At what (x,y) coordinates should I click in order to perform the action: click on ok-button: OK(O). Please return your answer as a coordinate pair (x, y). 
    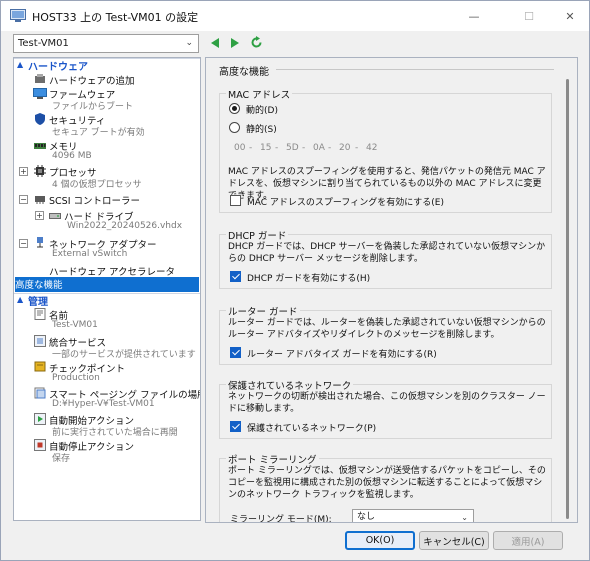
    Looking at the image, I should click on (380, 540).